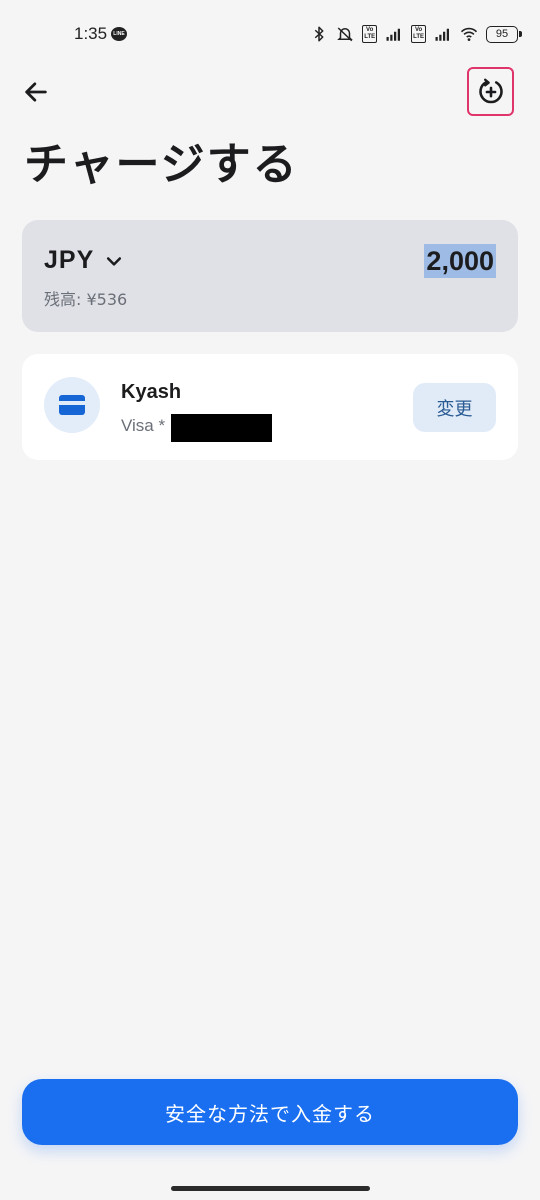  I want to click on change-button: 変更, so click(454, 407).